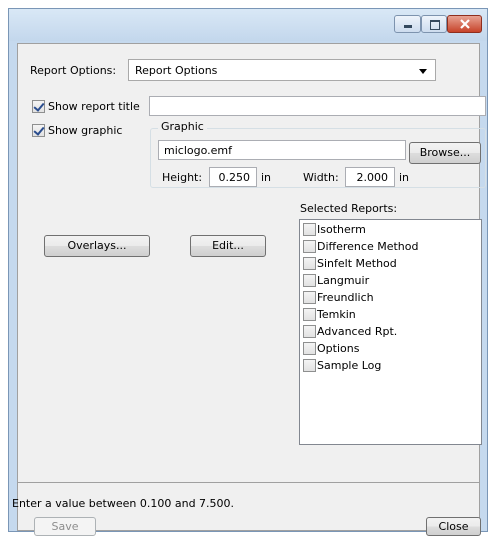  Describe the element at coordinates (404, 177) in the screenshot. I see `width-unit: in` at that location.